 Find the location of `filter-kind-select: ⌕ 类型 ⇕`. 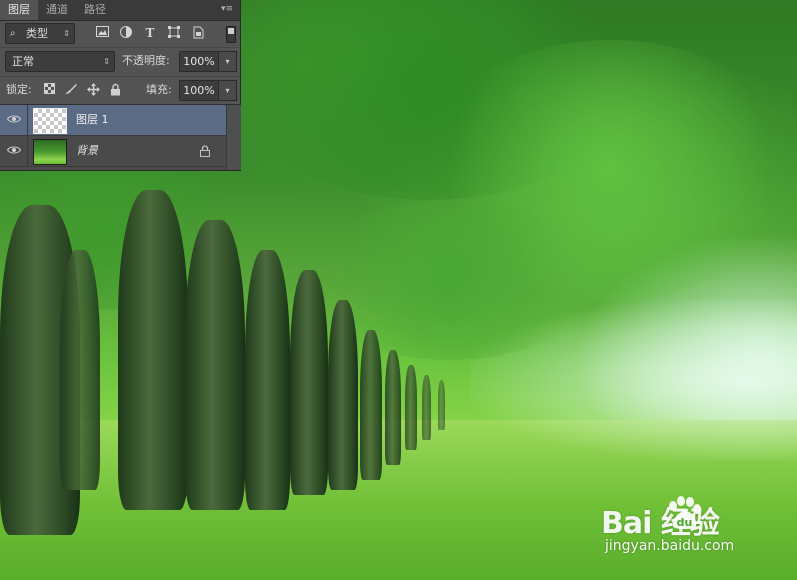

filter-kind-select: ⌕ 类型 ⇕ is located at coordinates (40, 33).